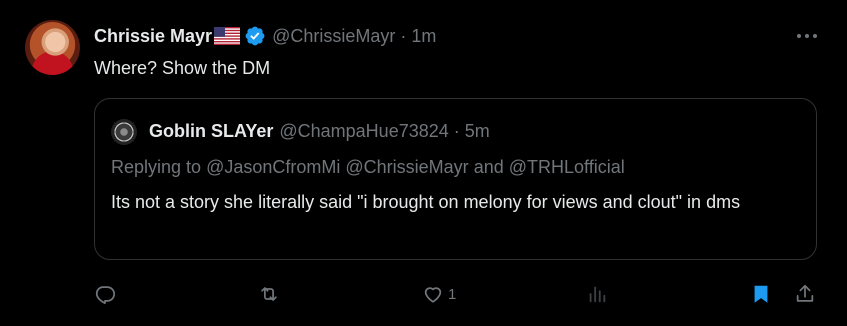 Image resolution: width=847 pixels, height=326 pixels. What do you see at coordinates (333, 36) in the screenshot?
I see `author-handle: @ChrissieMayr` at bounding box center [333, 36].